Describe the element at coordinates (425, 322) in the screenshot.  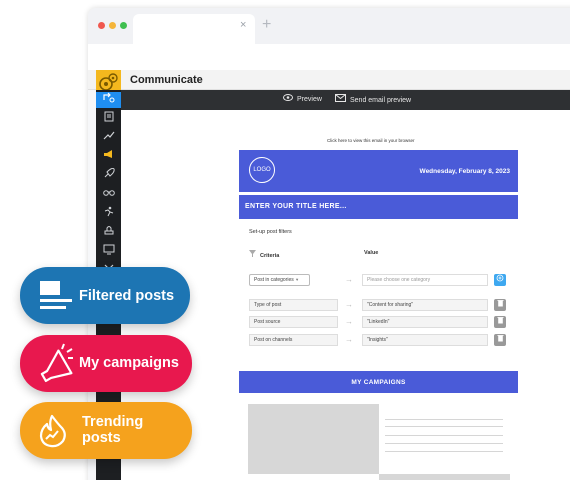
I see `value-field: "LinkedIn"` at that location.